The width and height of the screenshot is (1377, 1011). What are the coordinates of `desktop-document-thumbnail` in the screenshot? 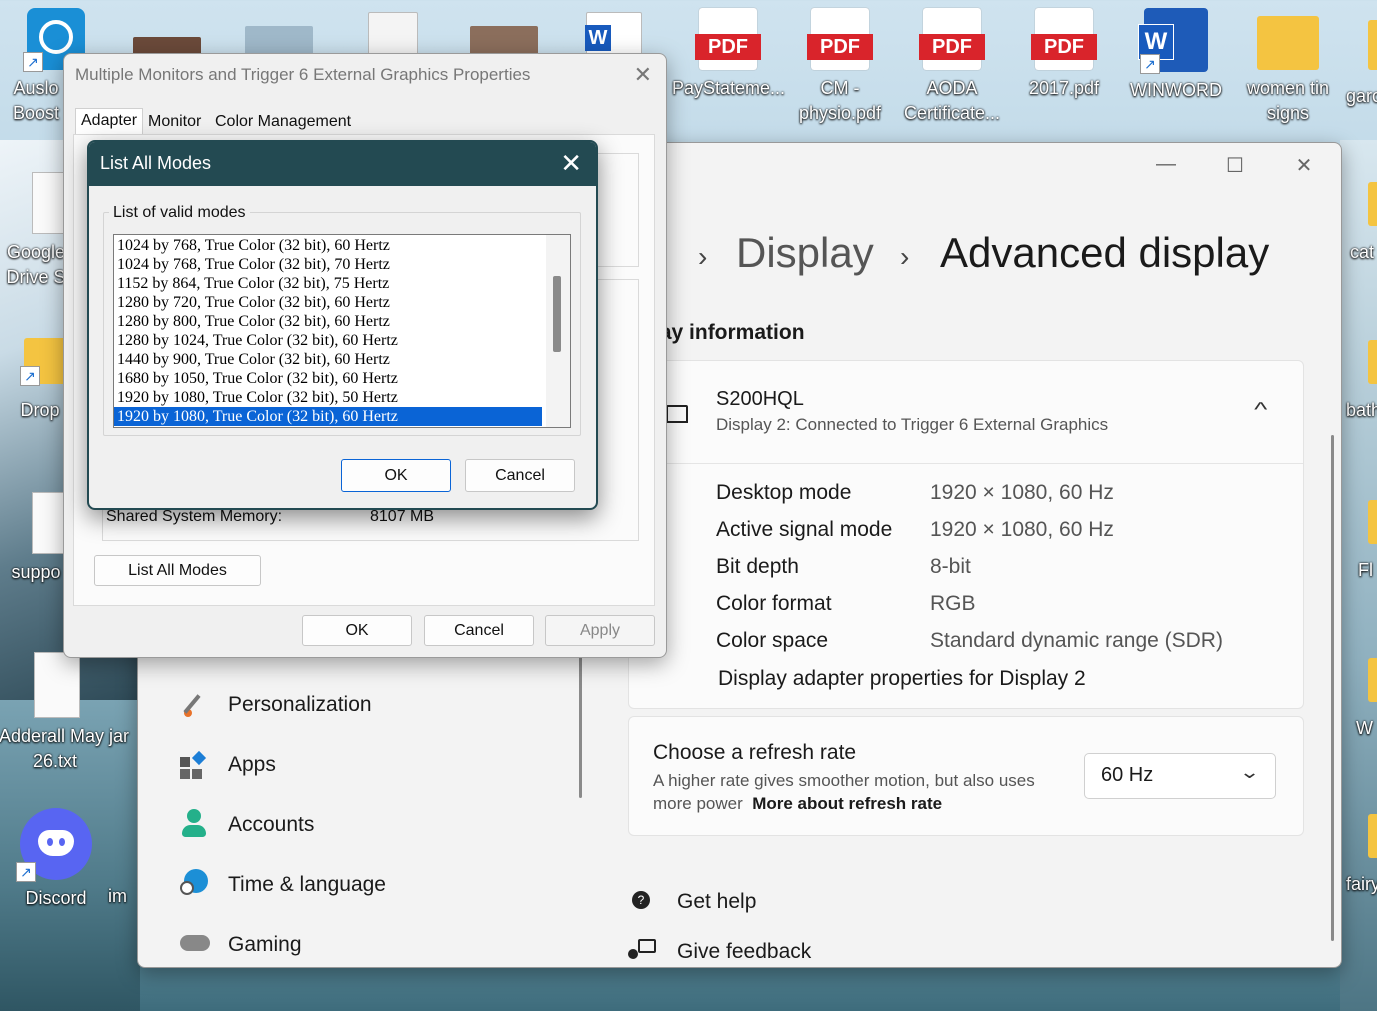 It's located at (393, 34).